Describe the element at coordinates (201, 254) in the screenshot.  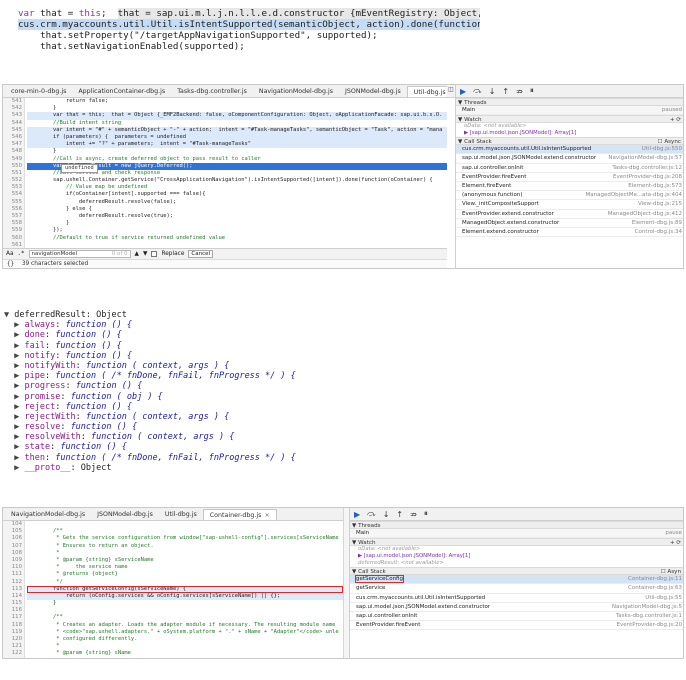
I see `cancel-button: Cancel` at that location.